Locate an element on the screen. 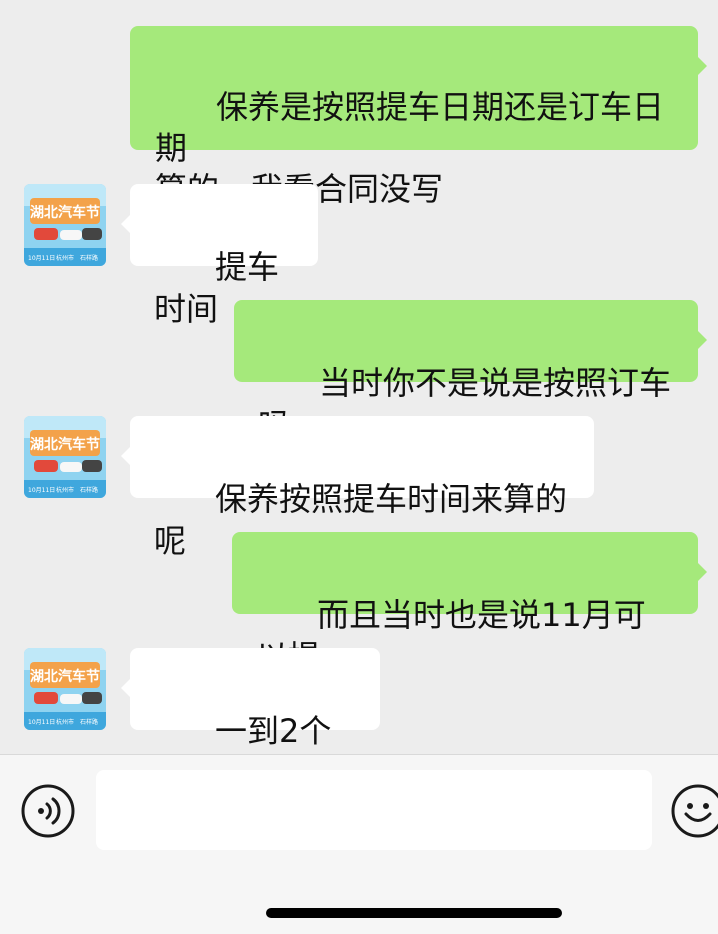 Image resolution: width=718 pixels, height=934 pixels. sent-message-bubble: 当时你不是说是按照订车吗 is located at coordinates (470, 372).